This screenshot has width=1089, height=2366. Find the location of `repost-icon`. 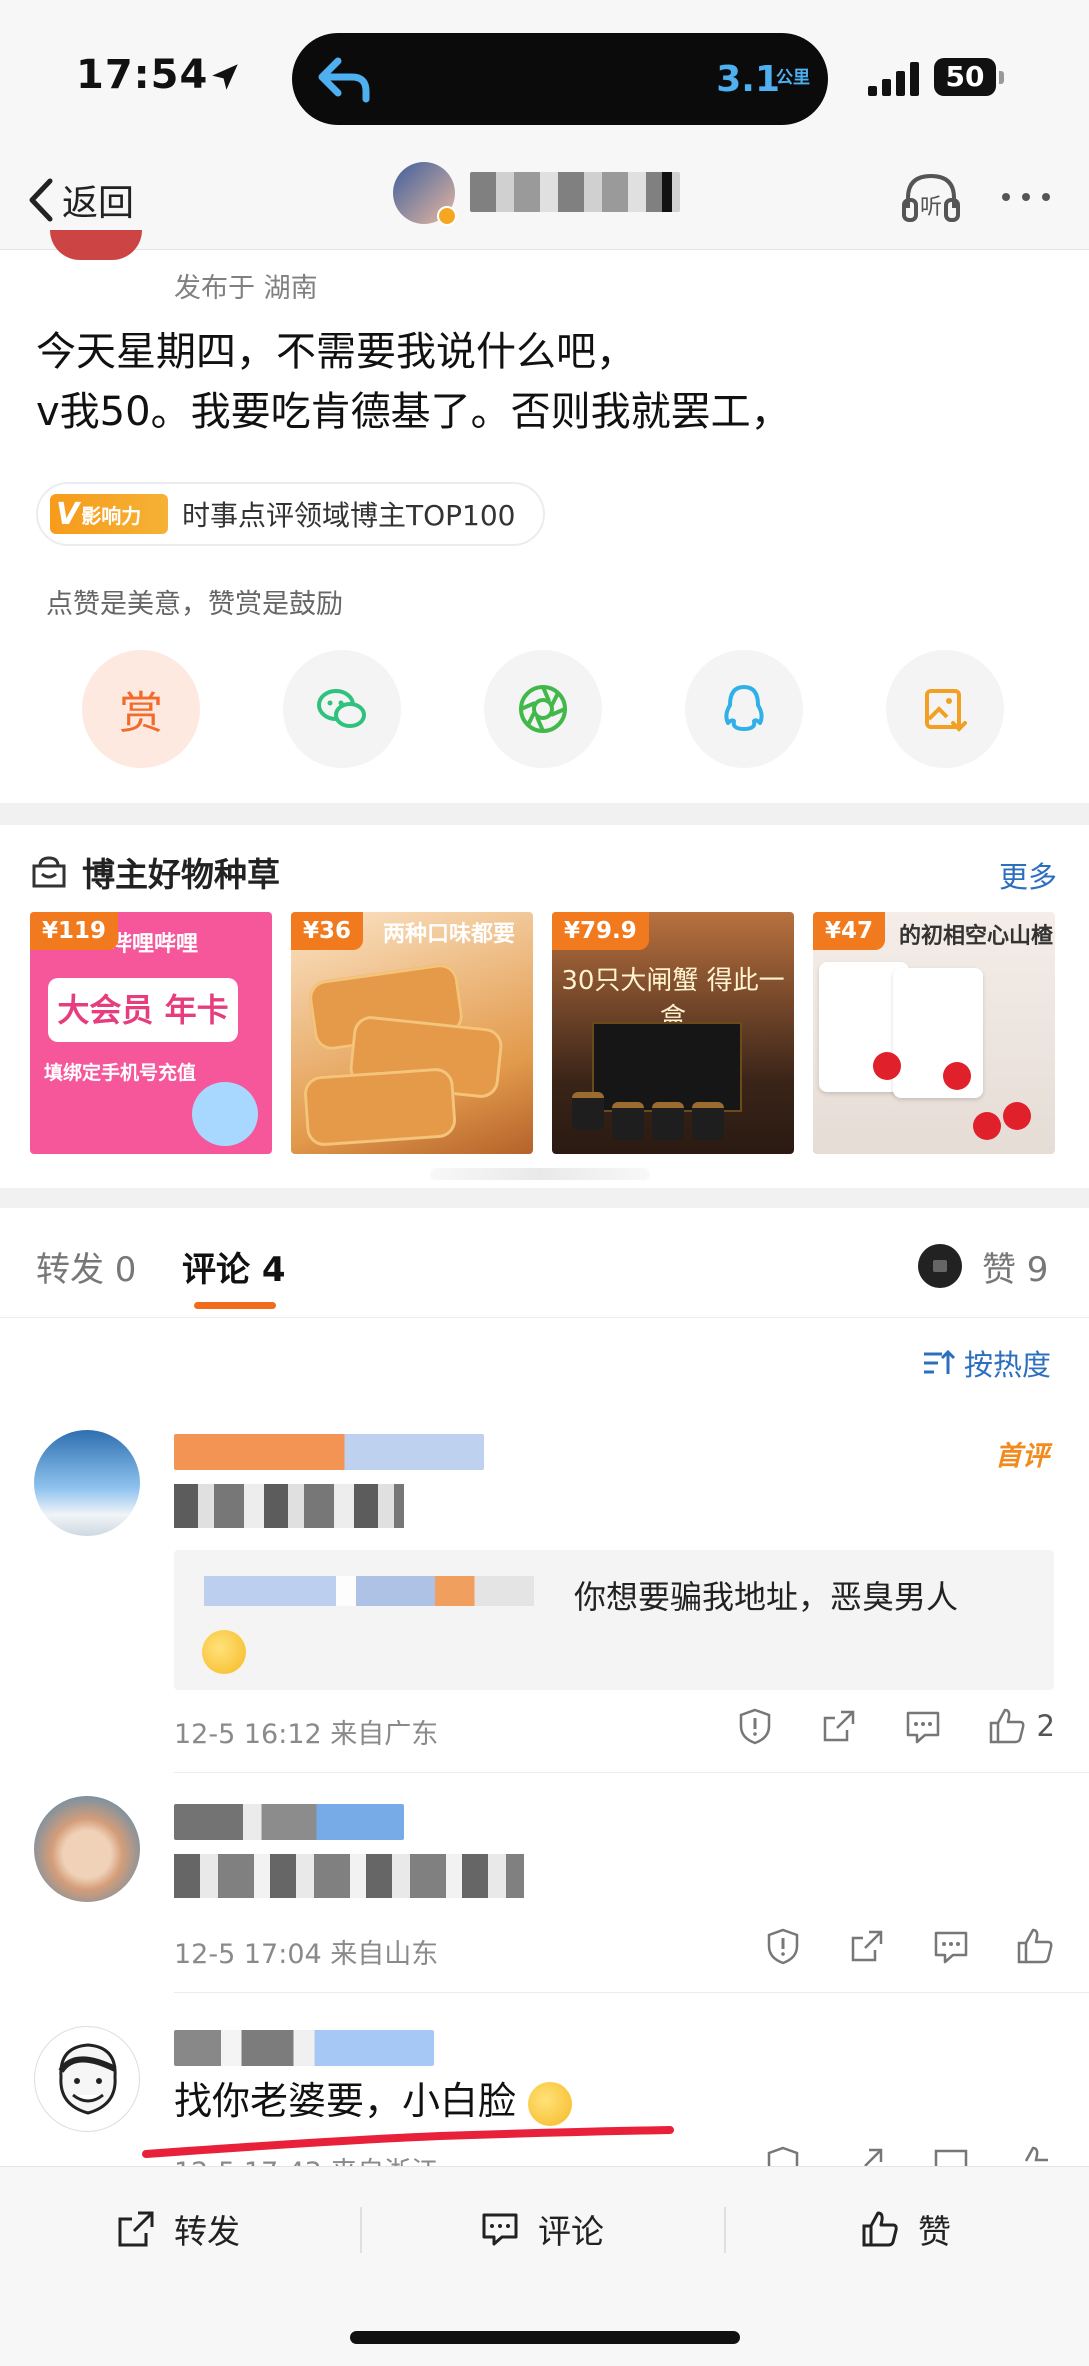

repost-icon is located at coordinates (136, 2229).